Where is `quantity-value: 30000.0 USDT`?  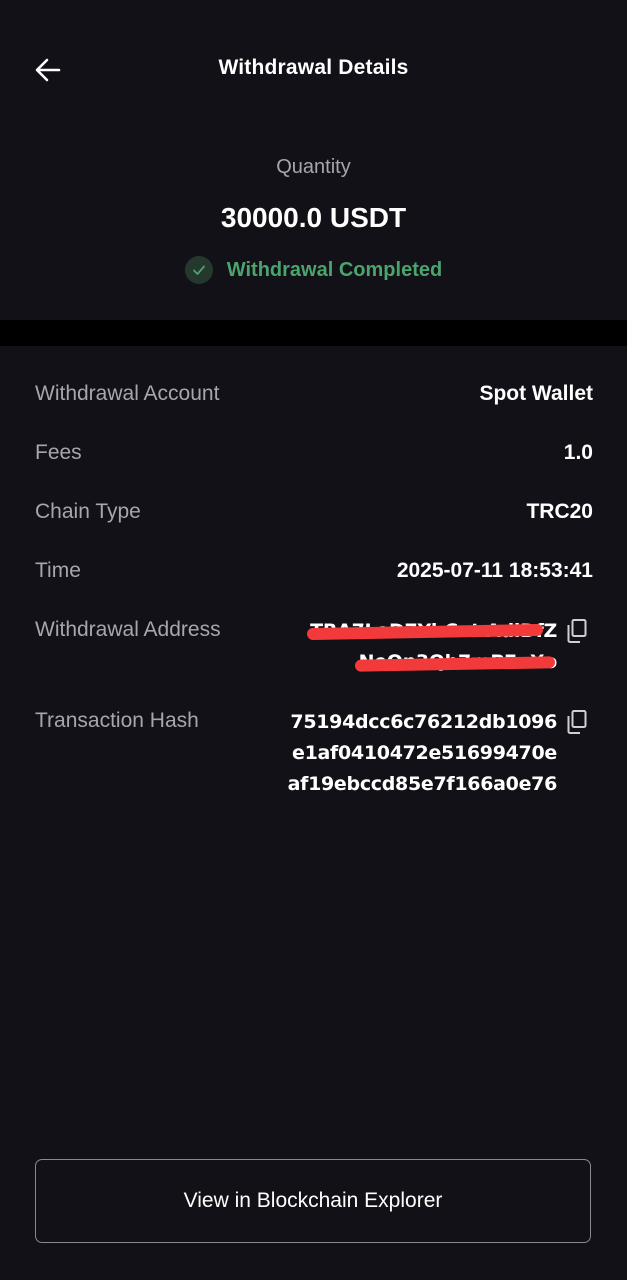
quantity-value: 30000.0 USDT is located at coordinates (313, 217).